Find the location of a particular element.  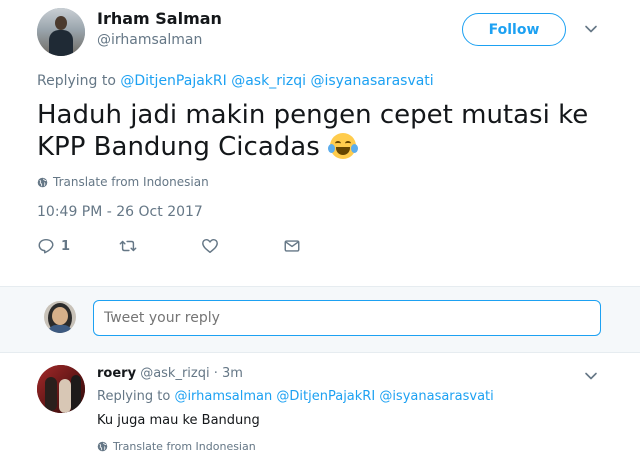

reply-composer is located at coordinates (320, 319).